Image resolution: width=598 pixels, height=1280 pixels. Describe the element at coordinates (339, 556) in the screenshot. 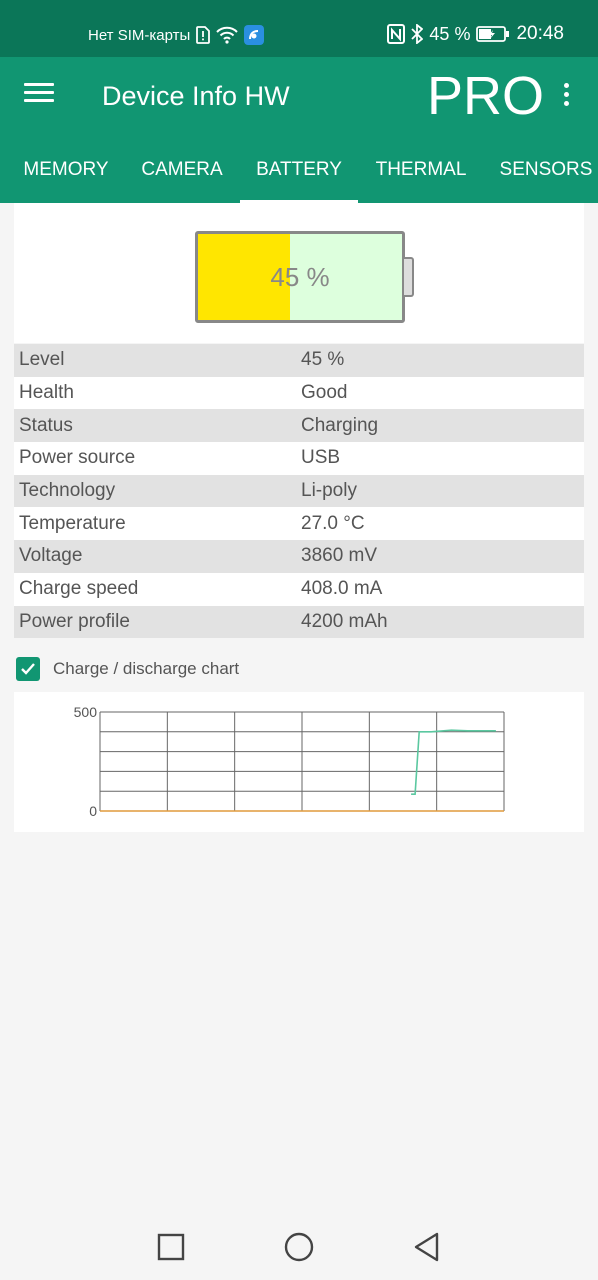

I see `row-value: 3860 mV` at that location.